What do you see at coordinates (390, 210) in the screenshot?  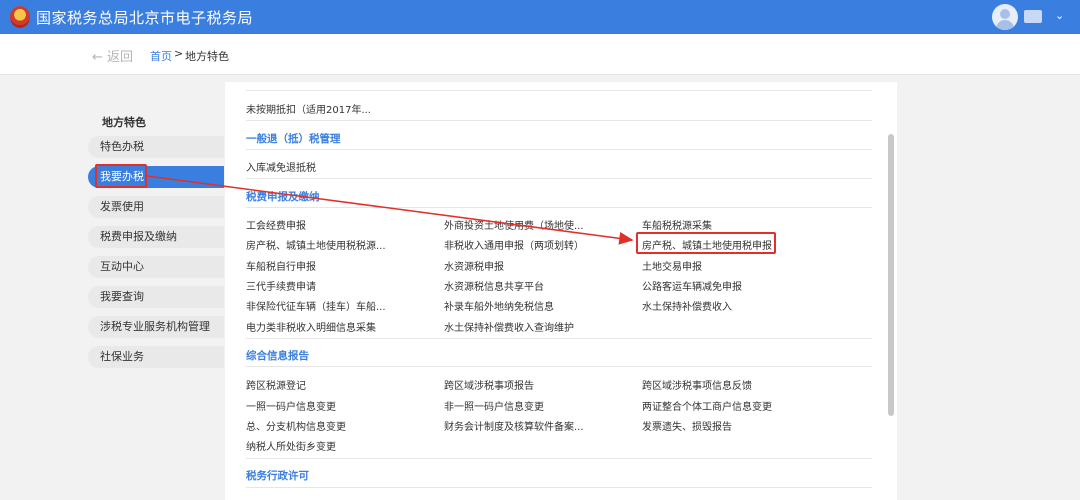 I see `annotation-arrow` at bounding box center [390, 210].